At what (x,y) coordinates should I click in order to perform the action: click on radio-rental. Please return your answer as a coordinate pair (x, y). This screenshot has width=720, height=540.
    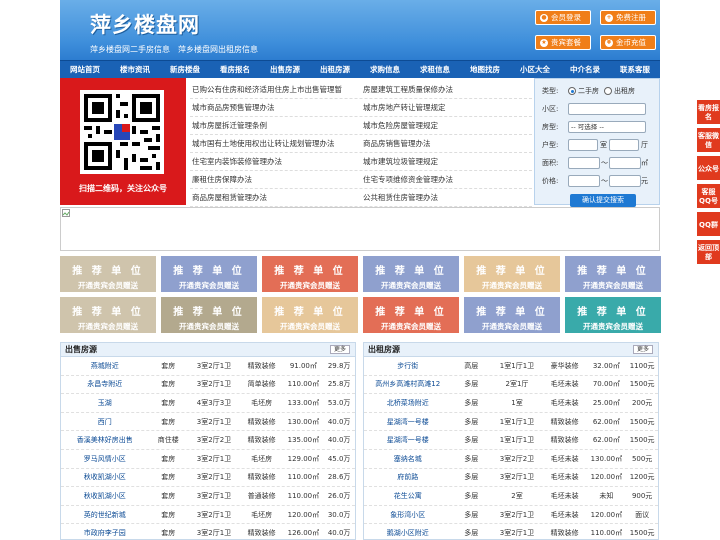
    Looking at the image, I should click on (608, 91).